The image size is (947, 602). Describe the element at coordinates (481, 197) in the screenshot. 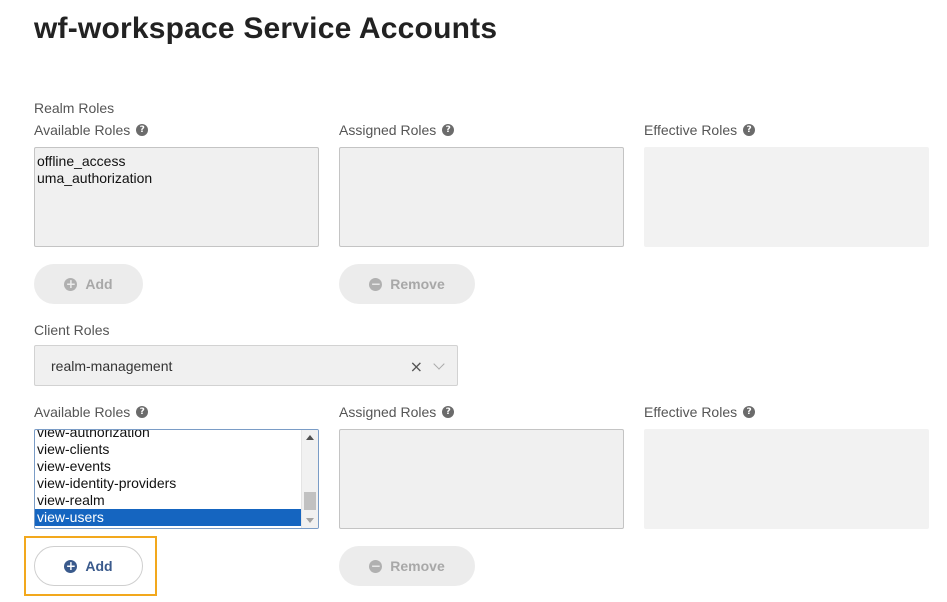

I see `realm-assigned-roles-list` at that location.